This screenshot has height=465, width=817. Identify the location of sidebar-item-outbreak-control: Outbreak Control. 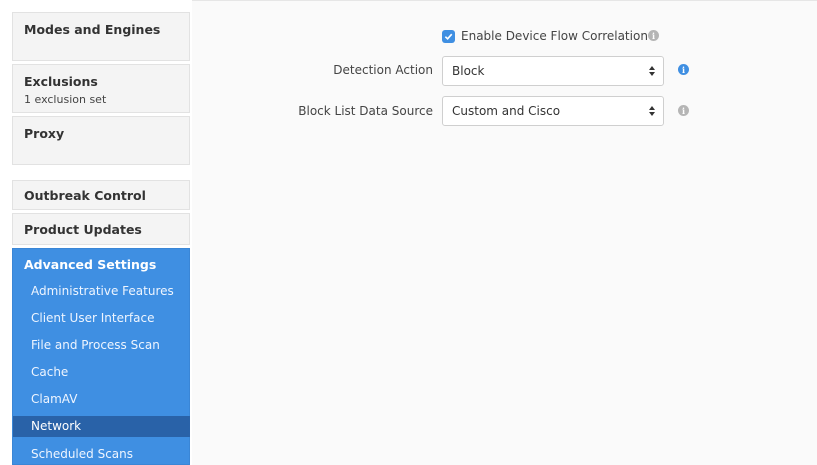
(101, 195).